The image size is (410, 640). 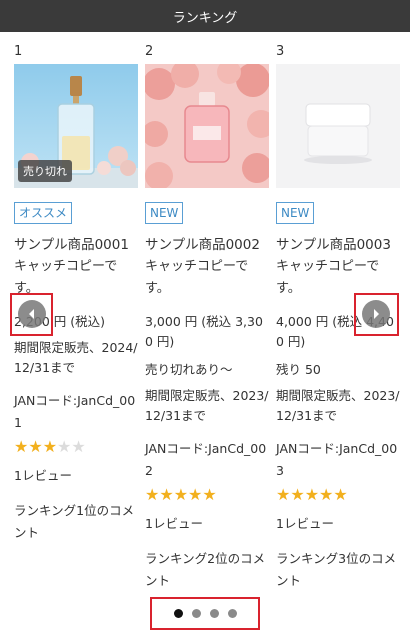 I want to click on product-price: 3,000 円 (税込 3,300 円), so click(x=204, y=331).